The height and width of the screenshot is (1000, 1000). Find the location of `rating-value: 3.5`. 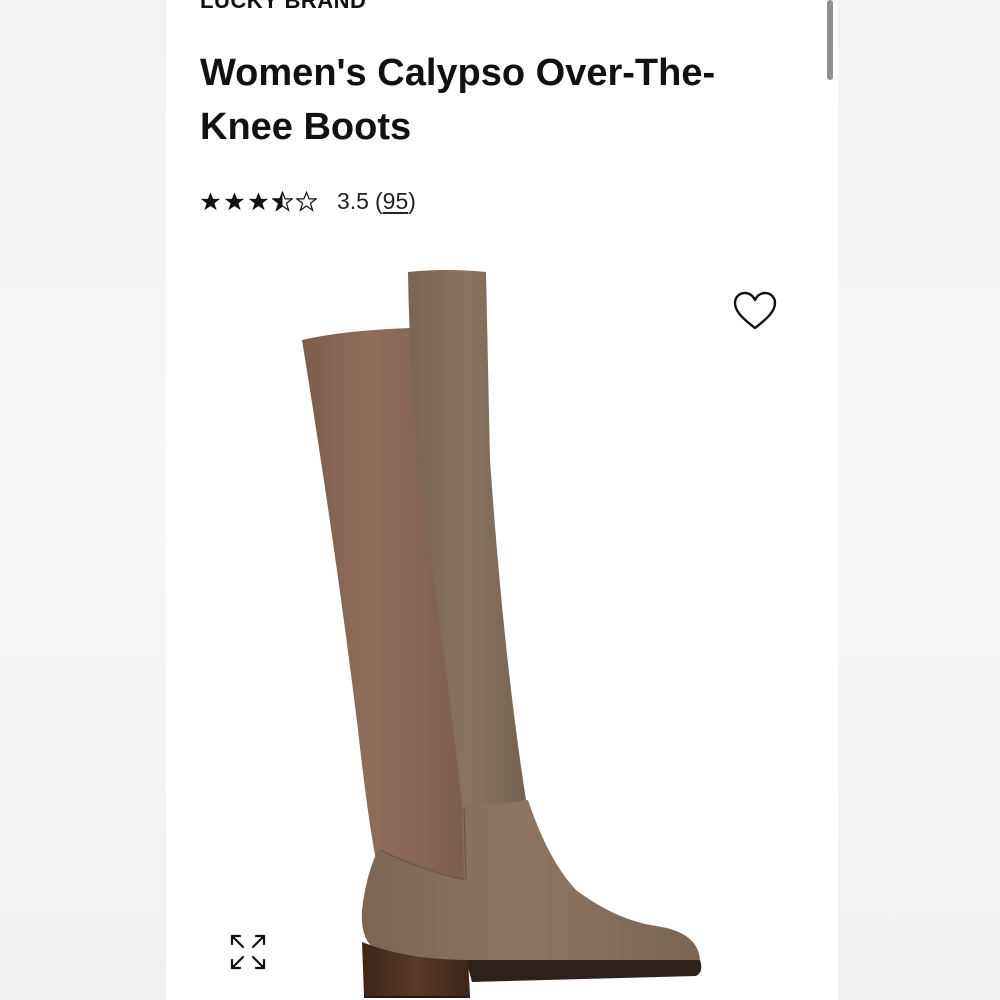

rating-value: 3.5 is located at coordinates (353, 200).